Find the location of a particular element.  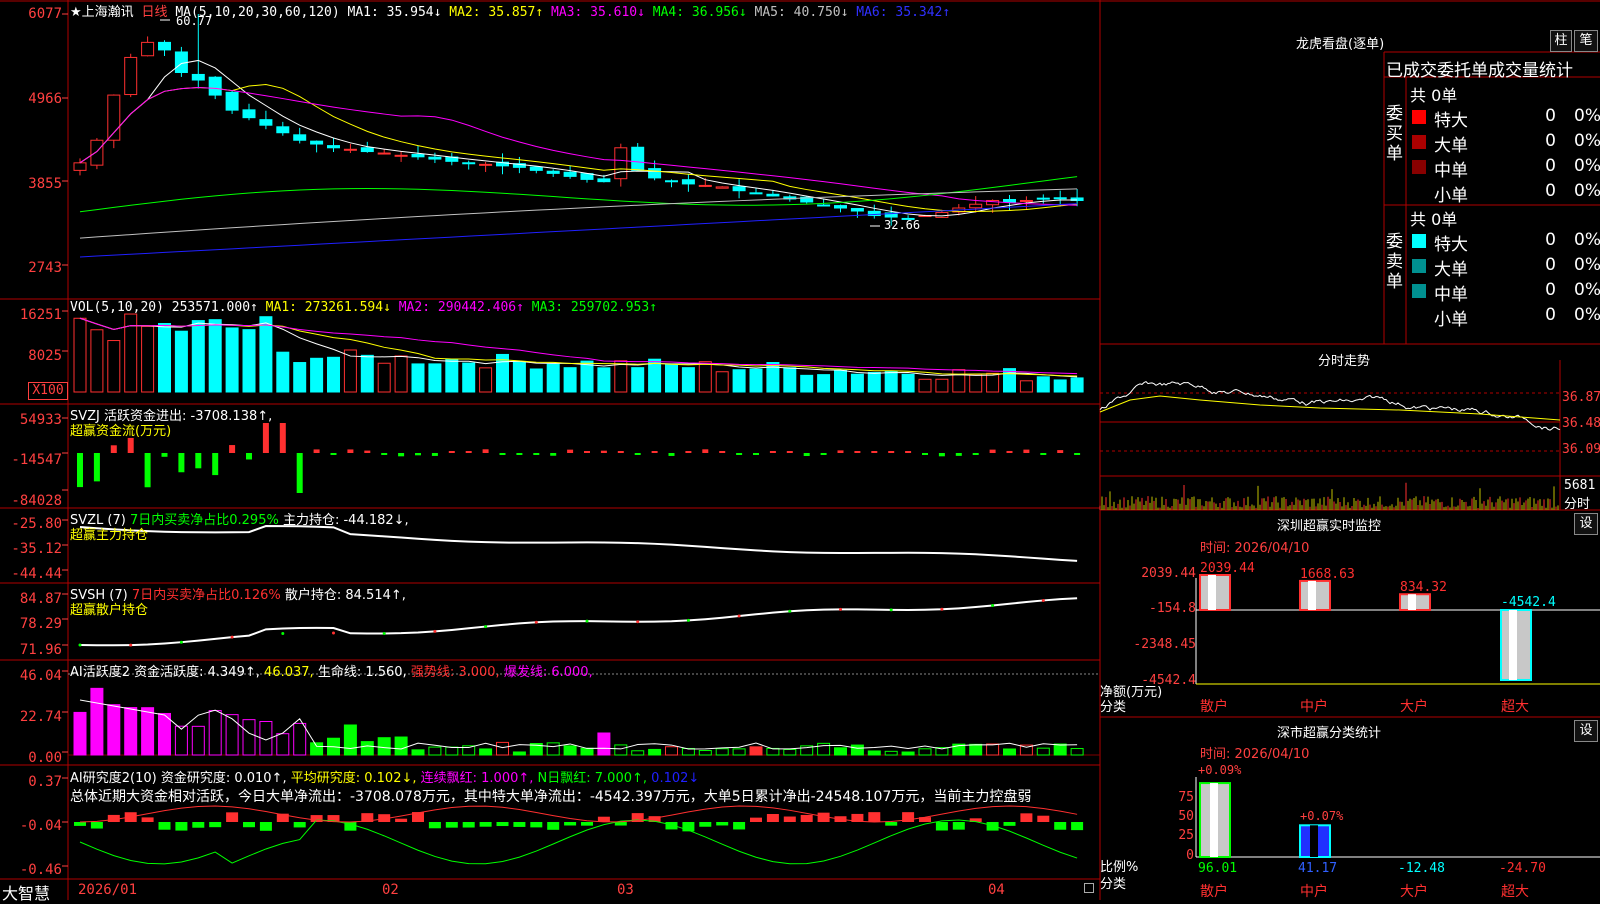

sz-class-title: 深市超赢分类统计 is located at coordinates (1329, 733).